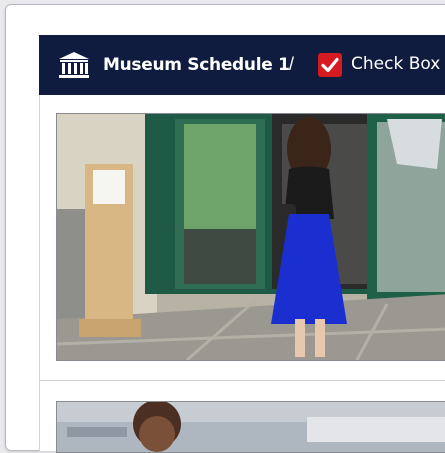  Describe the element at coordinates (74, 65) in the screenshot. I see `museum-icon` at that location.